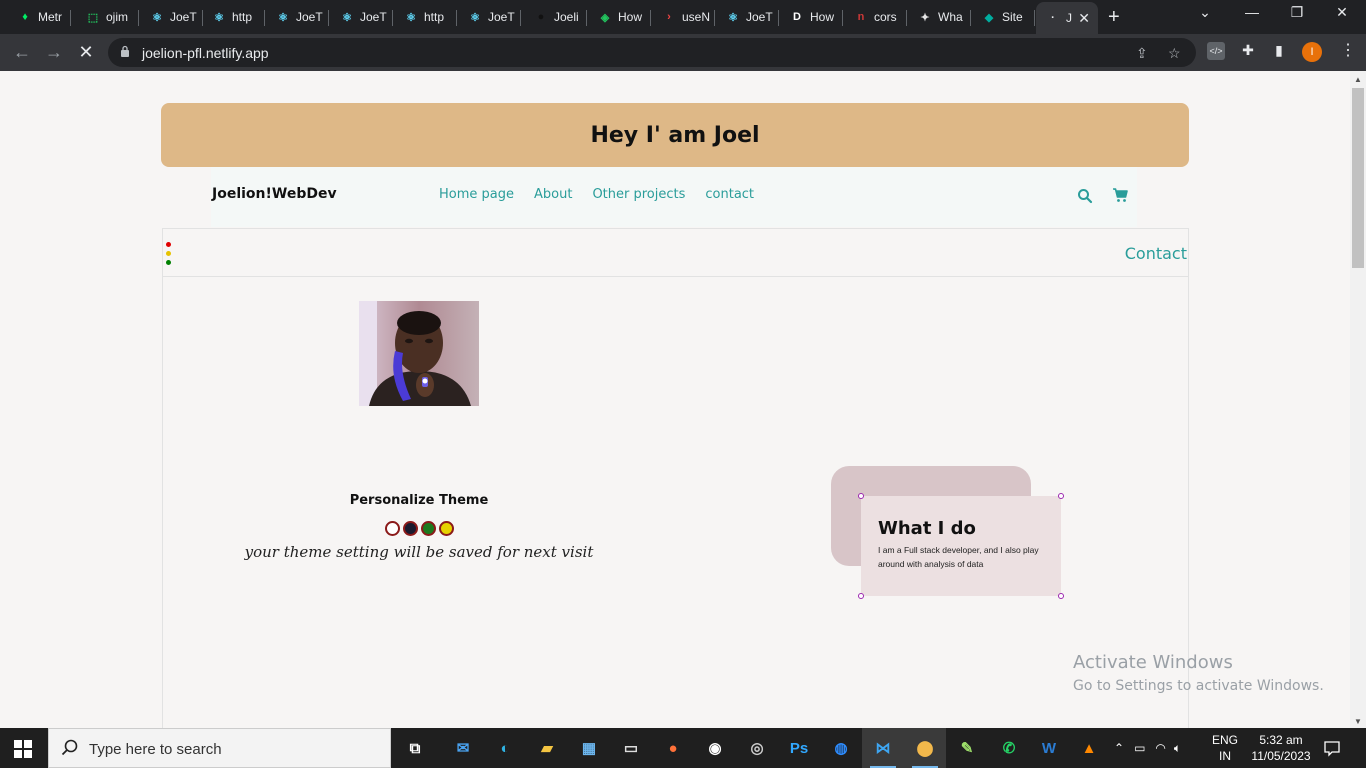  I want to click on task-view-icon: ⧉, so click(415, 748).